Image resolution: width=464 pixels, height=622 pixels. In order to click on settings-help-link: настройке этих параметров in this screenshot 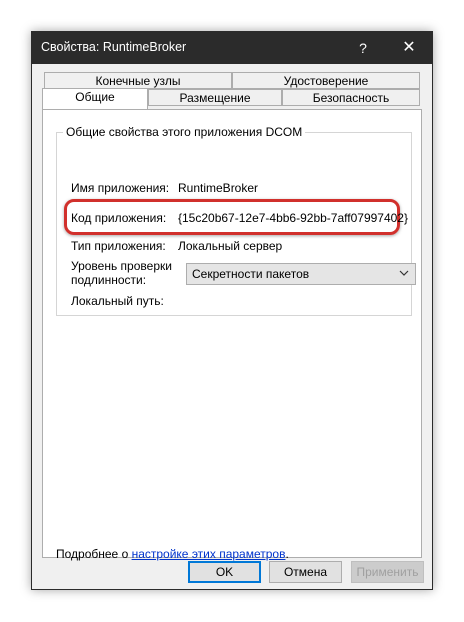, I will do `click(209, 554)`.